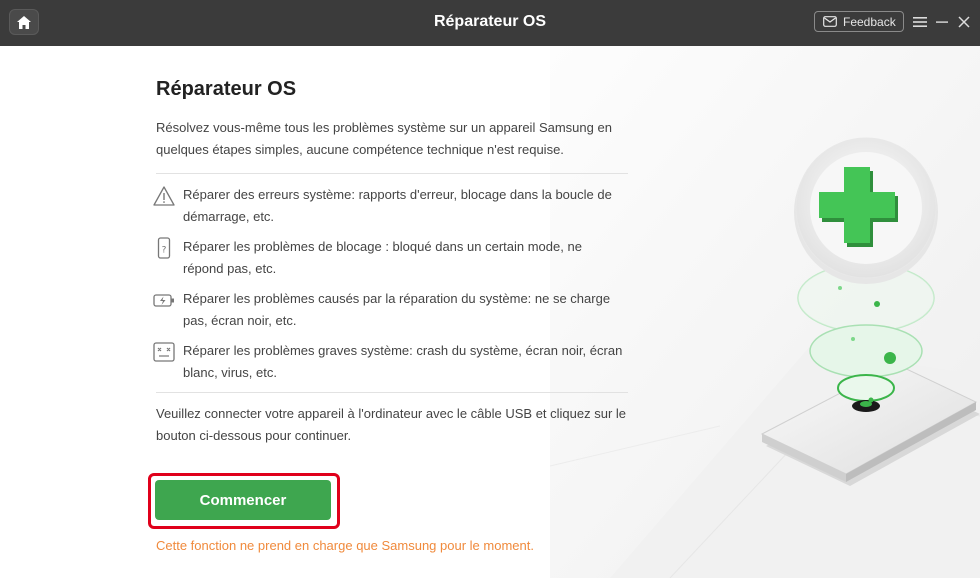 This screenshot has width=980, height=578. Describe the element at coordinates (869, 21) in the screenshot. I see `feedback-label: Feedback` at that location.